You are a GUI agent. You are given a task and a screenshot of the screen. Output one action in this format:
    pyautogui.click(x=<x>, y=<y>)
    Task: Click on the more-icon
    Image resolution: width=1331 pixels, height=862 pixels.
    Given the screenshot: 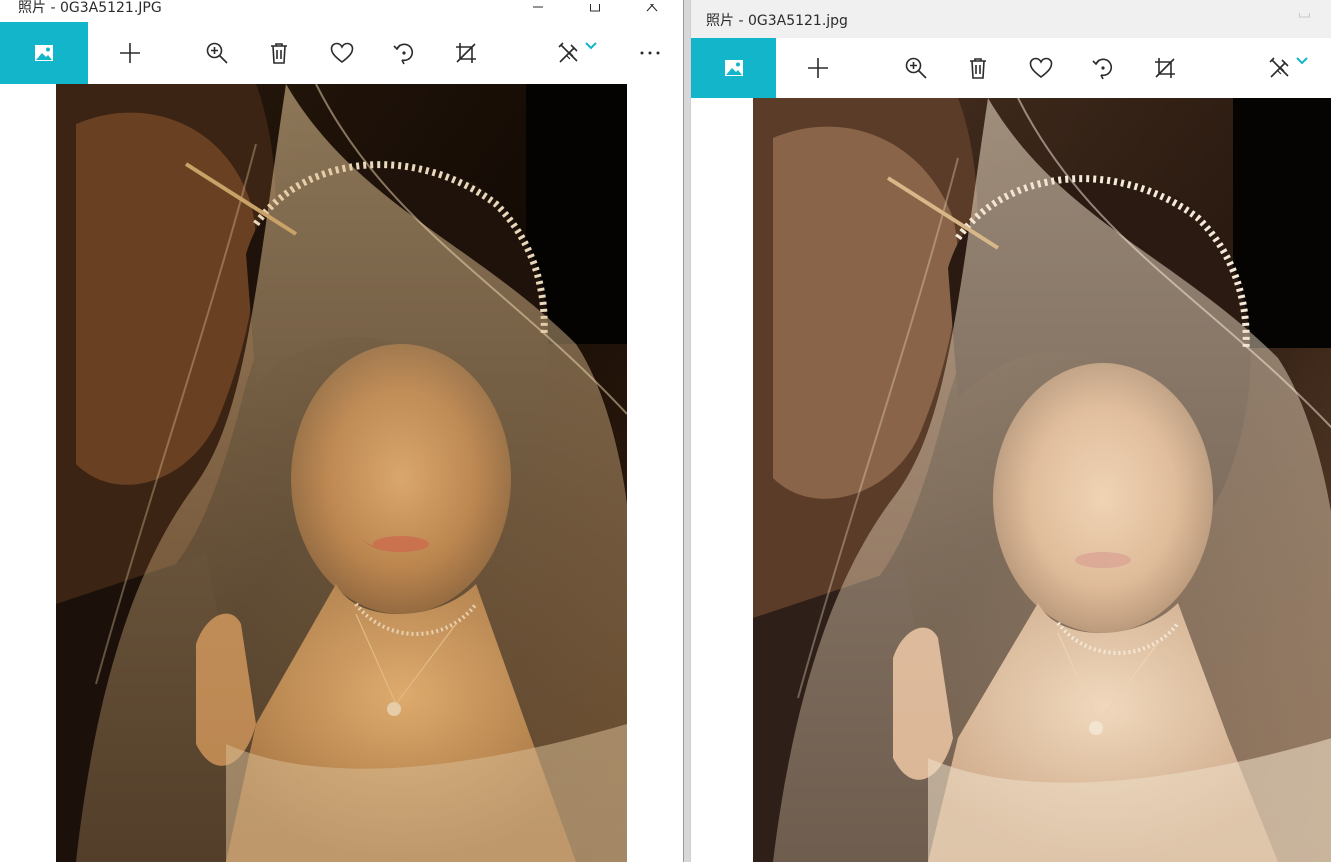 What is the action you would take?
    pyautogui.click(x=650, y=53)
    